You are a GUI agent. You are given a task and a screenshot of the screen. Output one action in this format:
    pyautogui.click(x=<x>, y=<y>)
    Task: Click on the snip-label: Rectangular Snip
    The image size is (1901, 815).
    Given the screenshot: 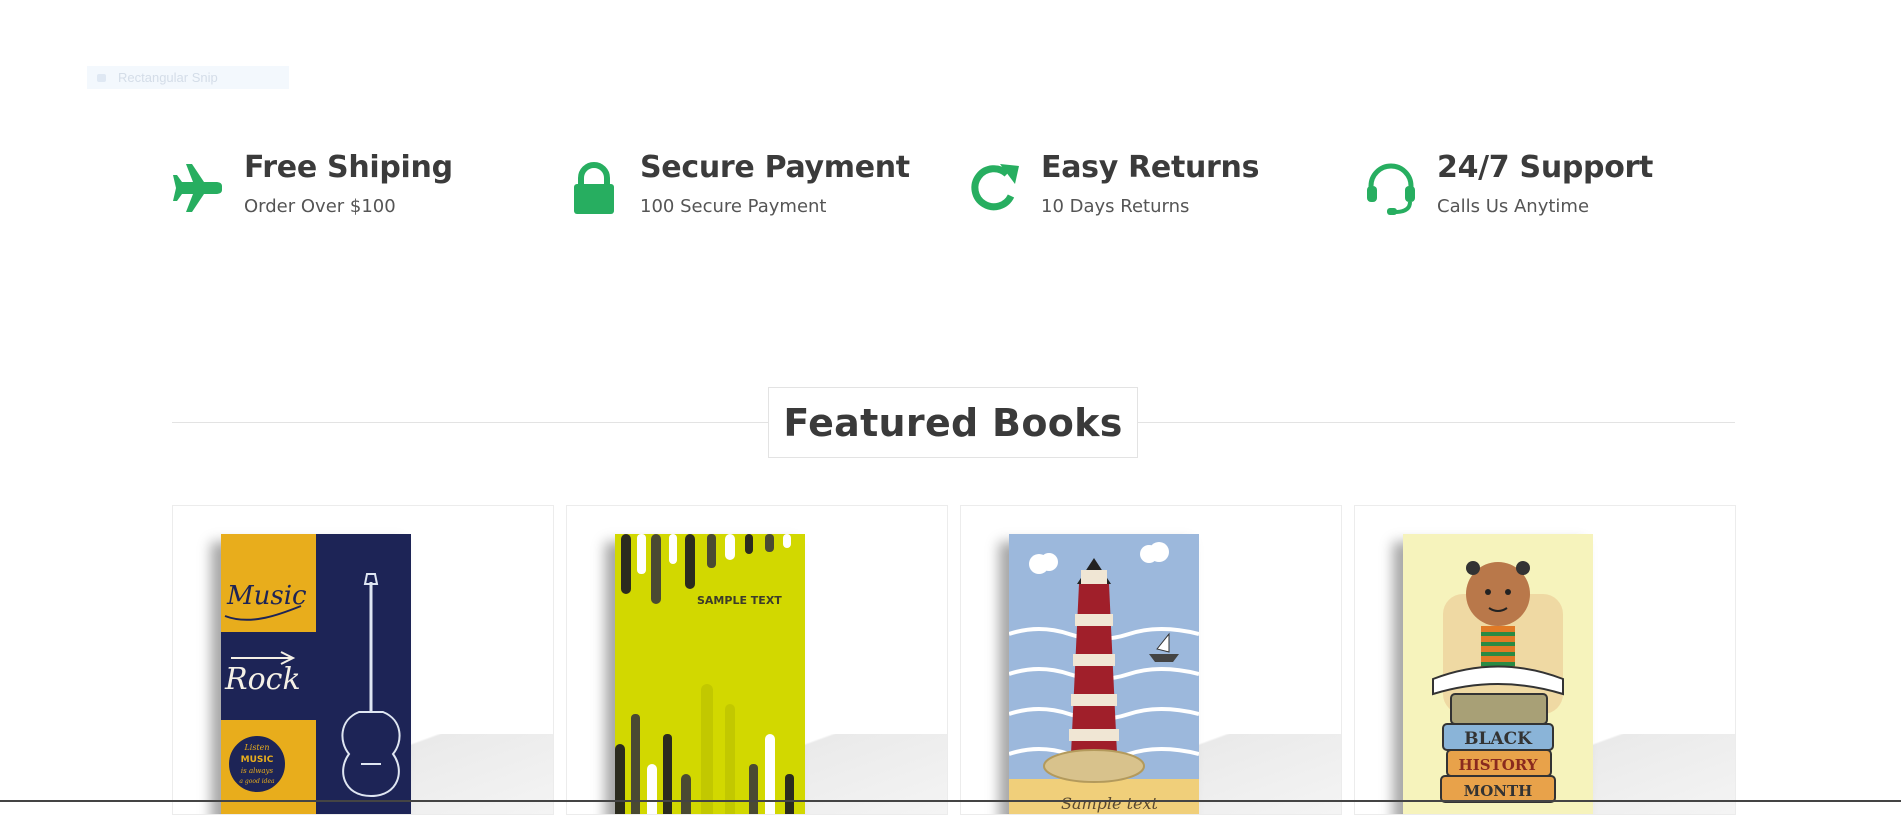 What is the action you would take?
    pyautogui.click(x=168, y=77)
    